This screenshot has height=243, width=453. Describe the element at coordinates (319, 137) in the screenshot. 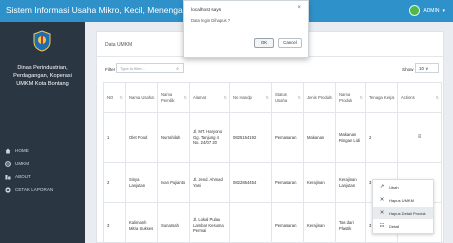

I see `cell-jenis-produk: Makanan` at that location.